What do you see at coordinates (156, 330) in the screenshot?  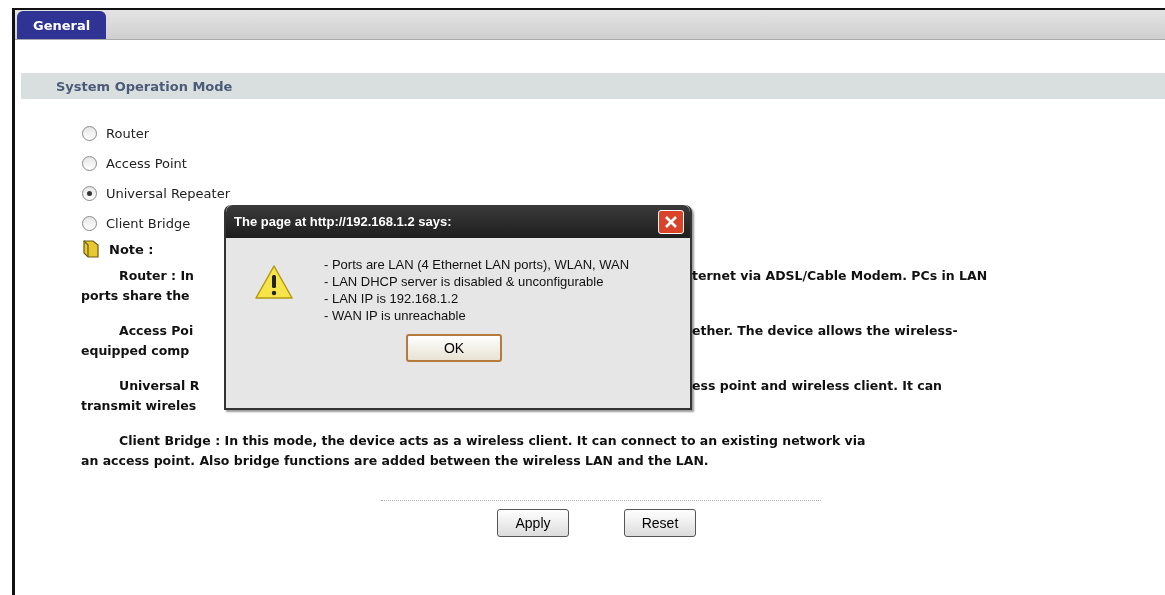 I see `note-text: Access Poi` at bounding box center [156, 330].